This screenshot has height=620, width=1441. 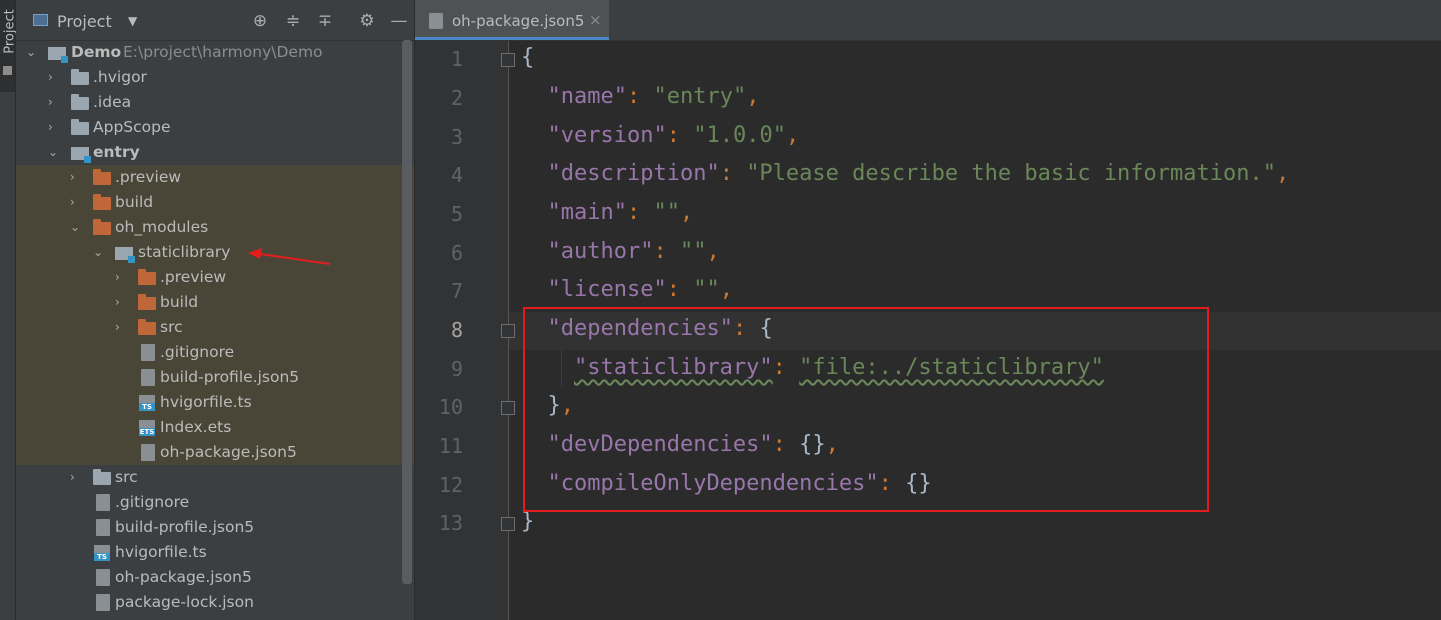 What do you see at coordinates (147, 428) in the screenshot?
I see `ets-icon: ETS` at bounding box center [147, 428].